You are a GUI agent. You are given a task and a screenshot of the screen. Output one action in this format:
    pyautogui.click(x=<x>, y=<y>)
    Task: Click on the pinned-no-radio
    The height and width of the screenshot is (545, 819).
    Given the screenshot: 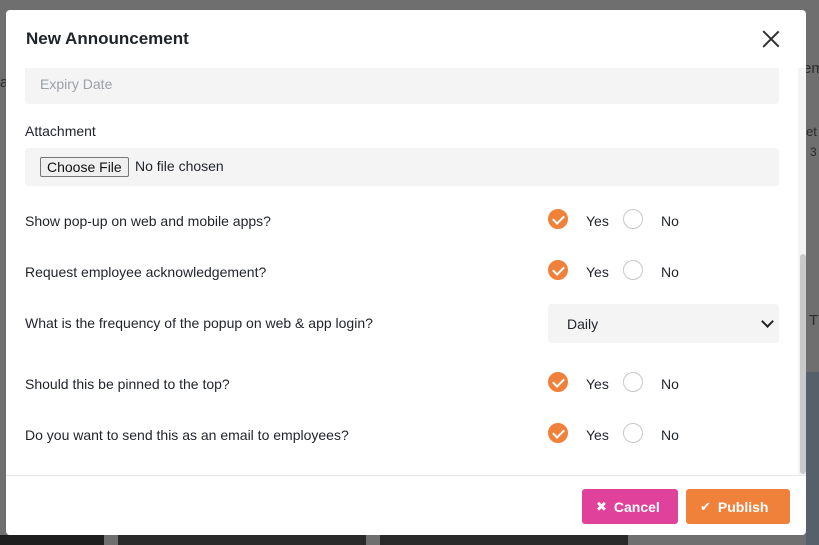 What is the action you would take?
    pyautogui.click(x=633, y=382)
    